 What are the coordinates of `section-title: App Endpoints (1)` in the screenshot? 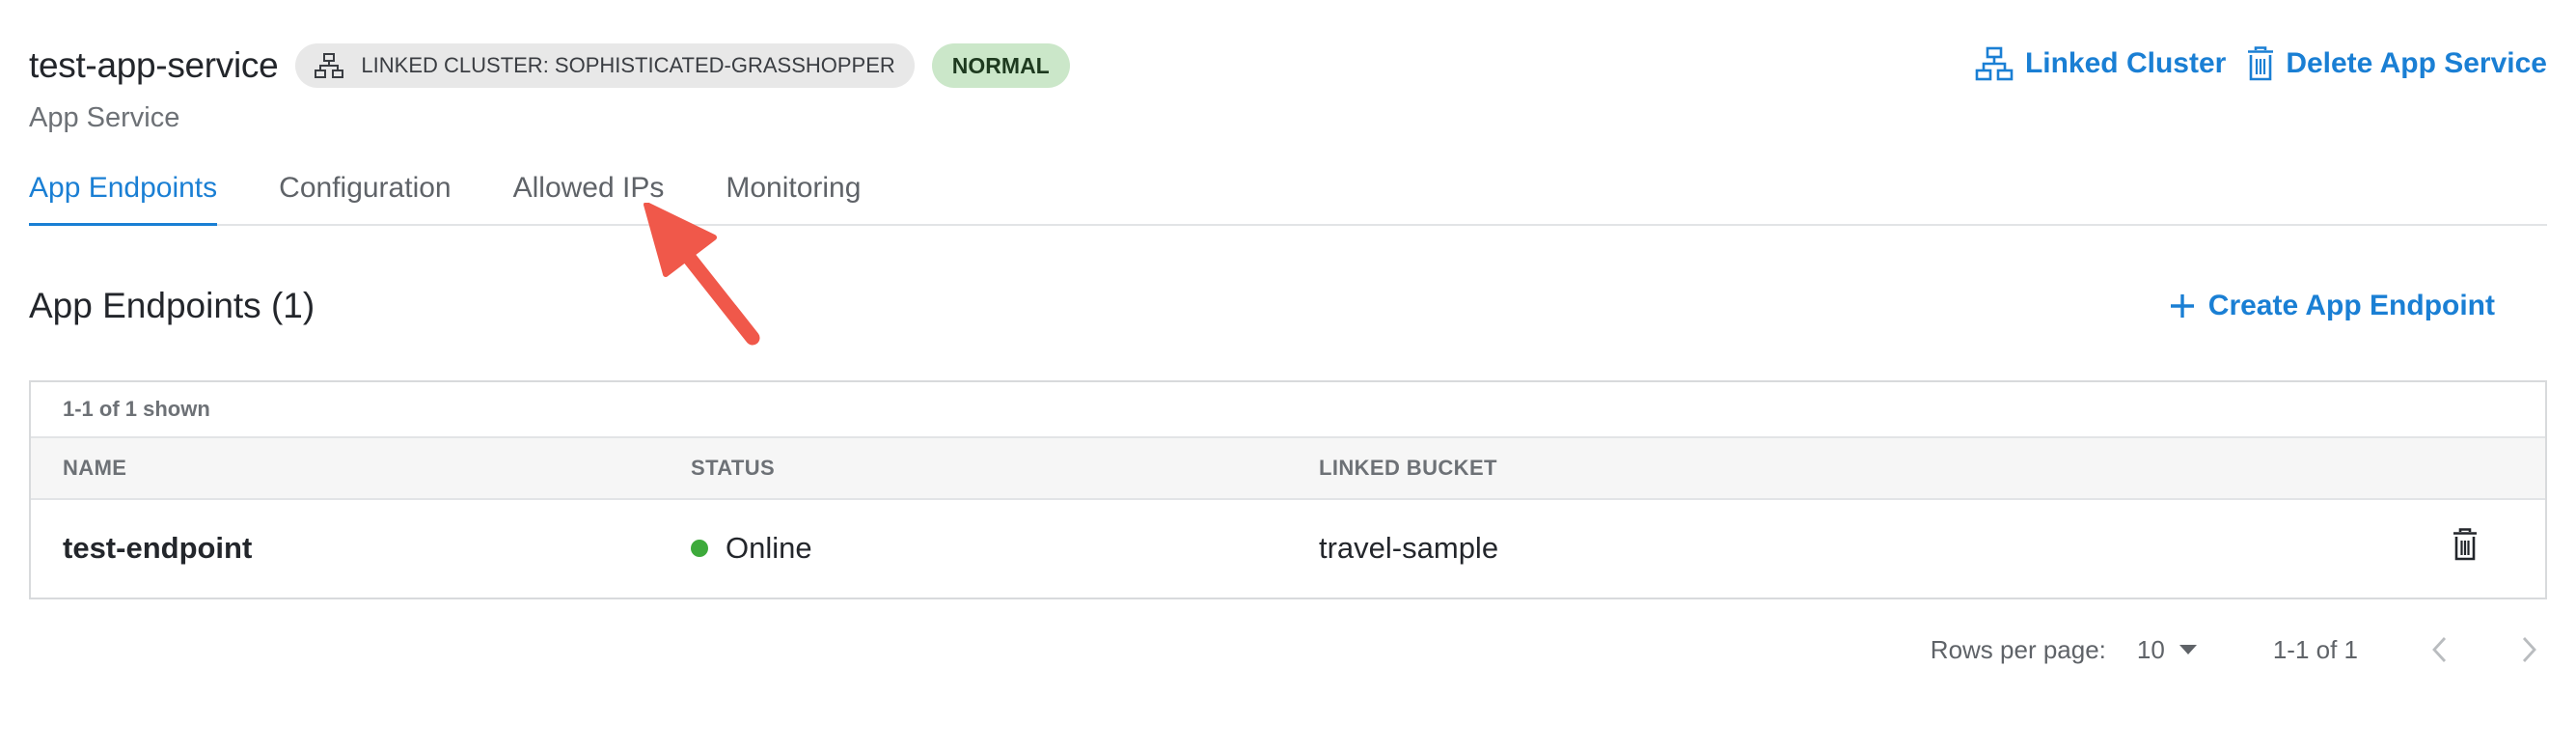 It's located at (172, 306).